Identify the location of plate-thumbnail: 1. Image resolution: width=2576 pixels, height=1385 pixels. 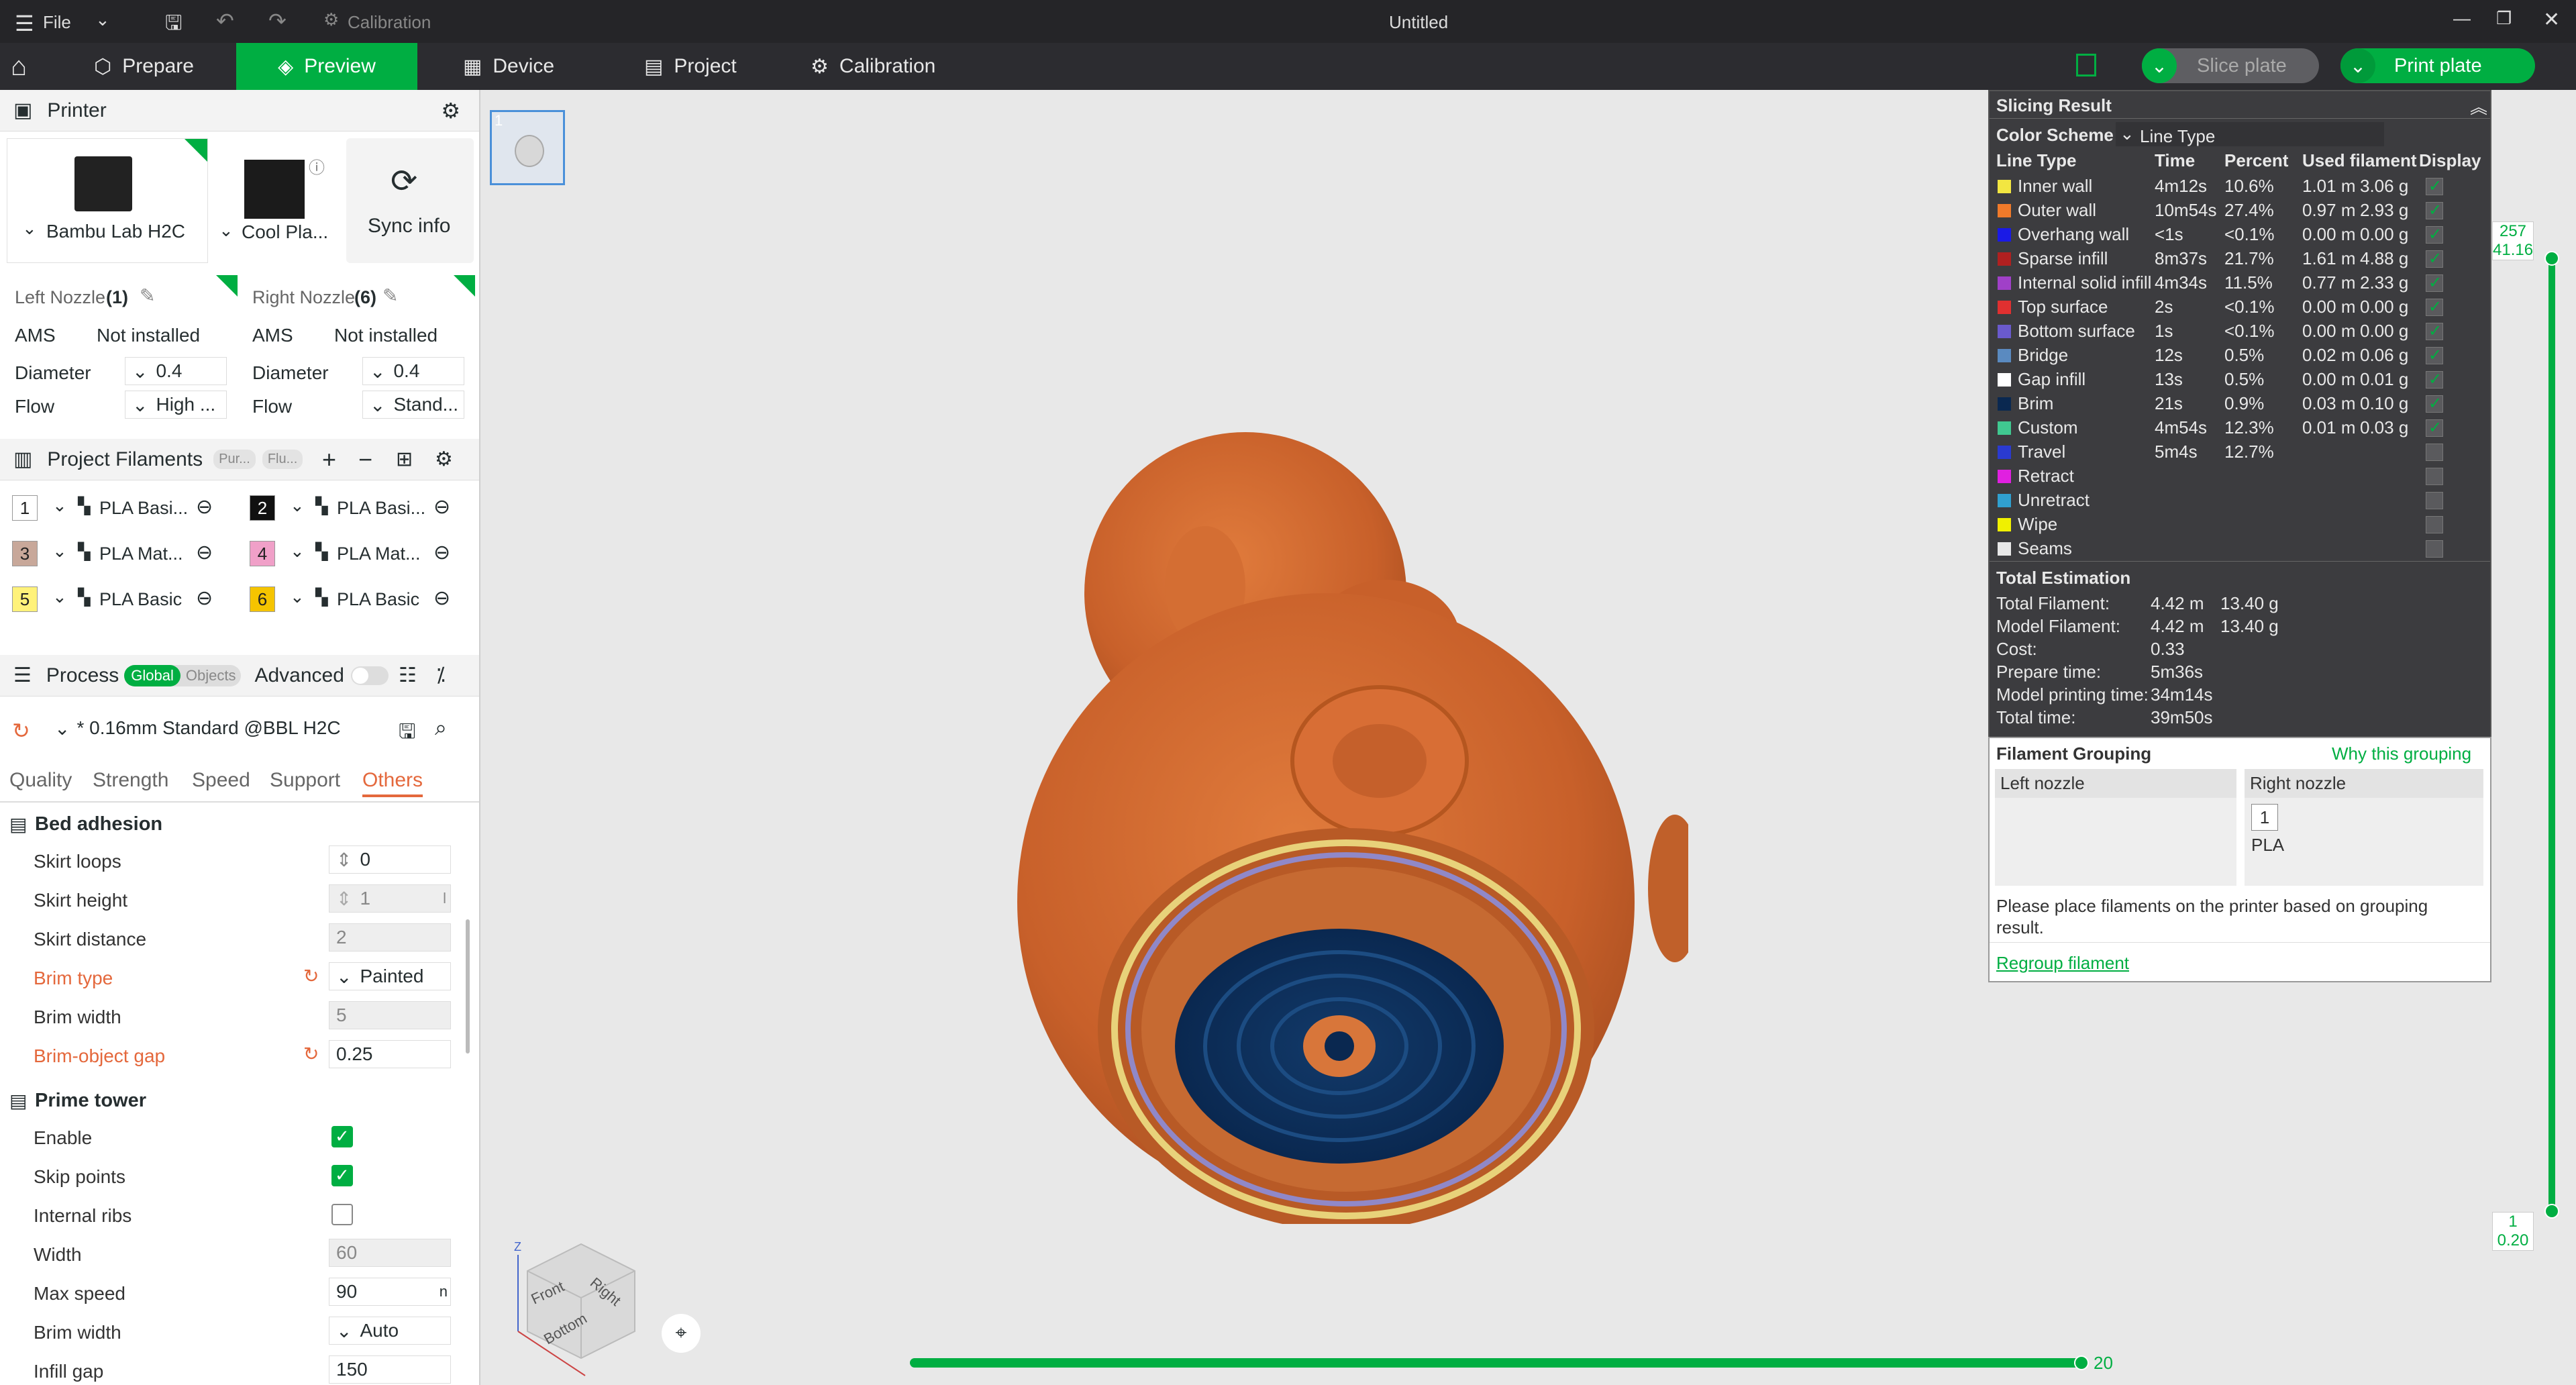
(527, 147).